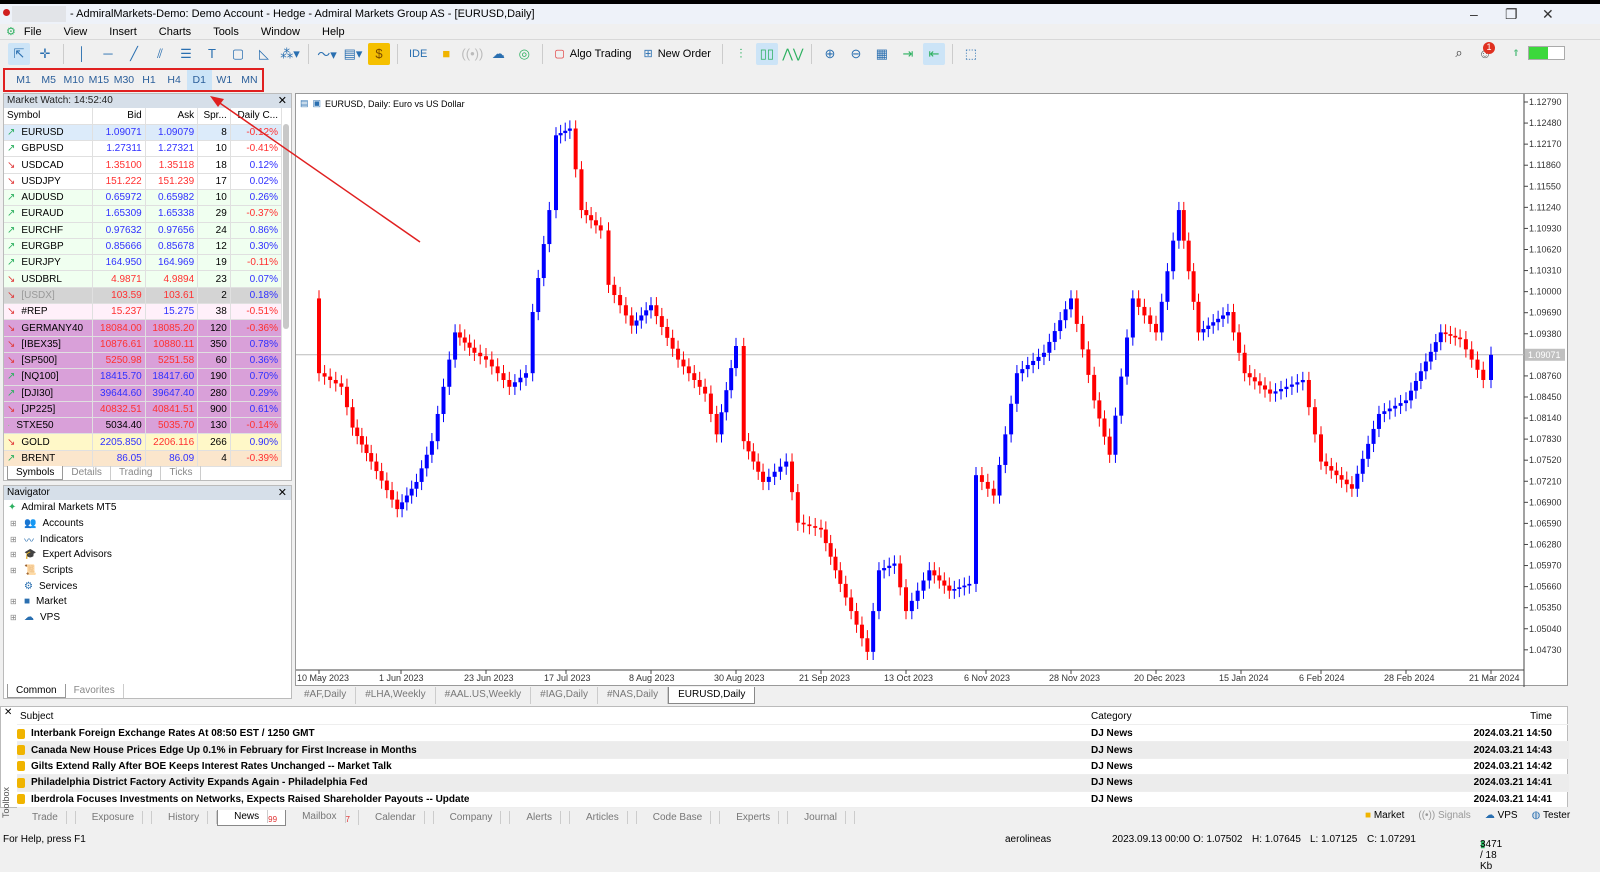 This screenshot has height=872, width=1600. I want to click on toolbox-tab-articles: Articles, so click(603, 817).